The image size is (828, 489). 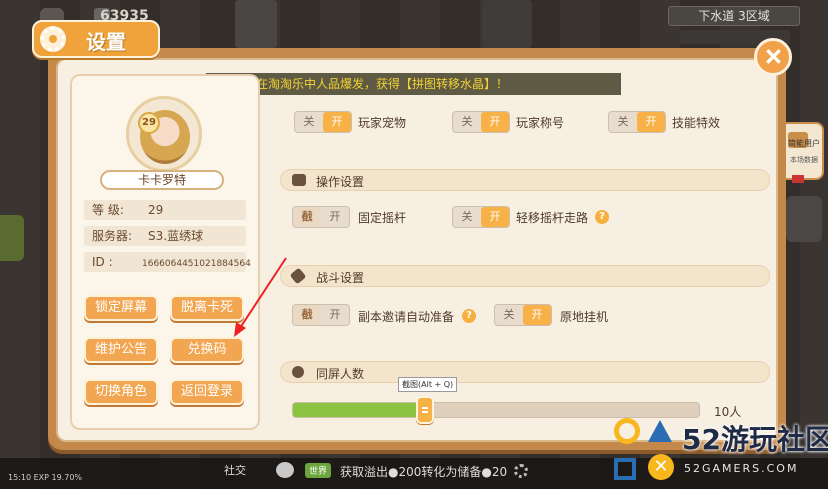 I want to click on gear-icon, so click(x=521, y=471).